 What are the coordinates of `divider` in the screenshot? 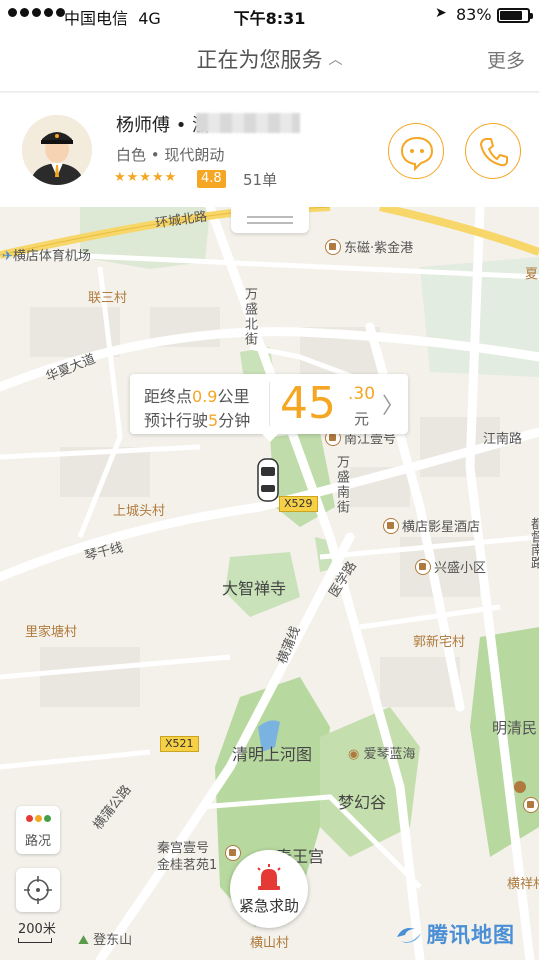 It's located at (269, 404).